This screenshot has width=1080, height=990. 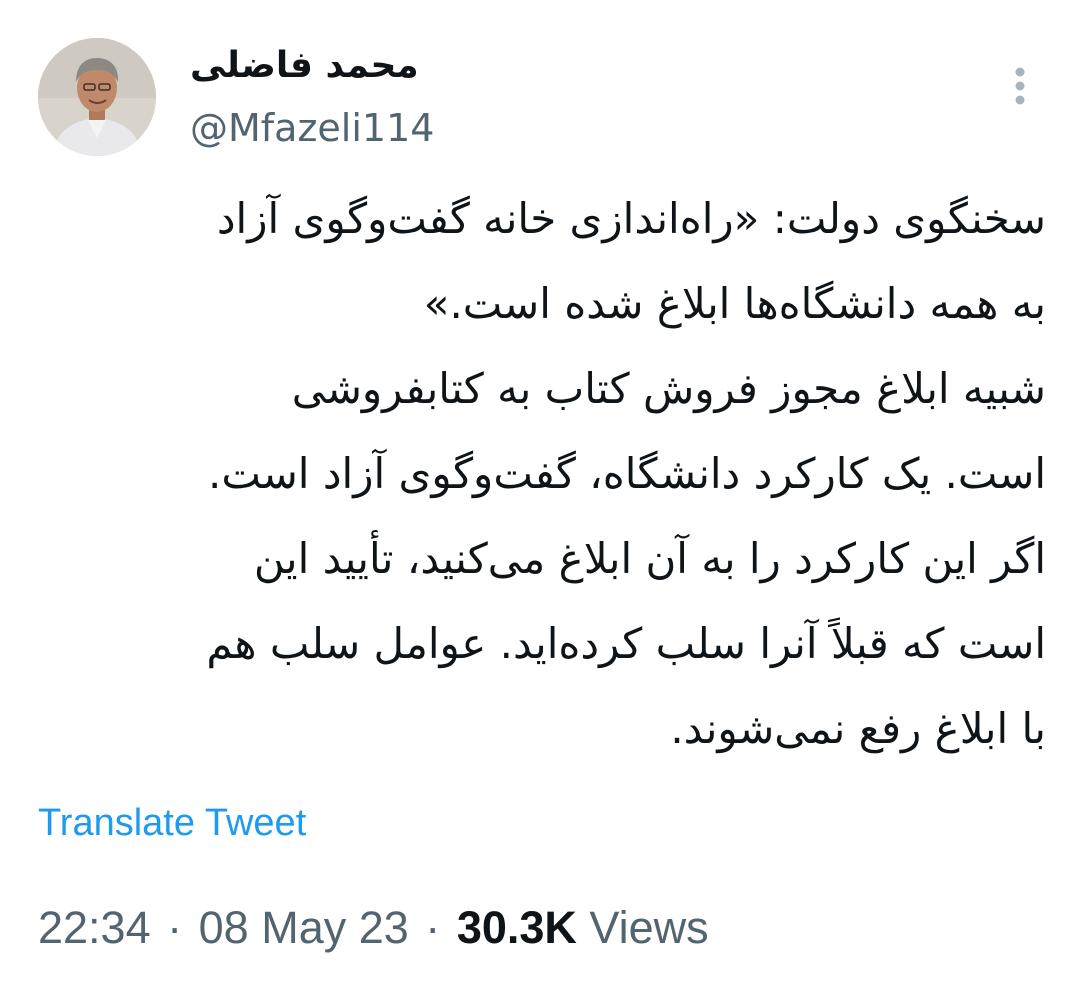 What do you see at coordinates (304, 927) in the screenshot?
I see `tweet-date: 08 May 23` at bounding box center [304, 927].